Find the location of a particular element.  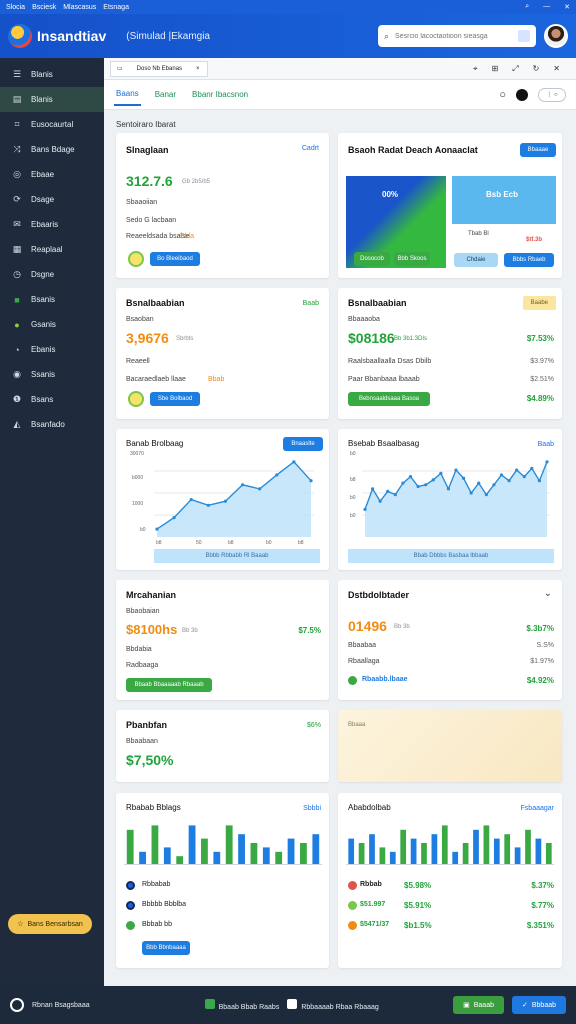

tab-1: Banar is located at coordinates (165, 94).